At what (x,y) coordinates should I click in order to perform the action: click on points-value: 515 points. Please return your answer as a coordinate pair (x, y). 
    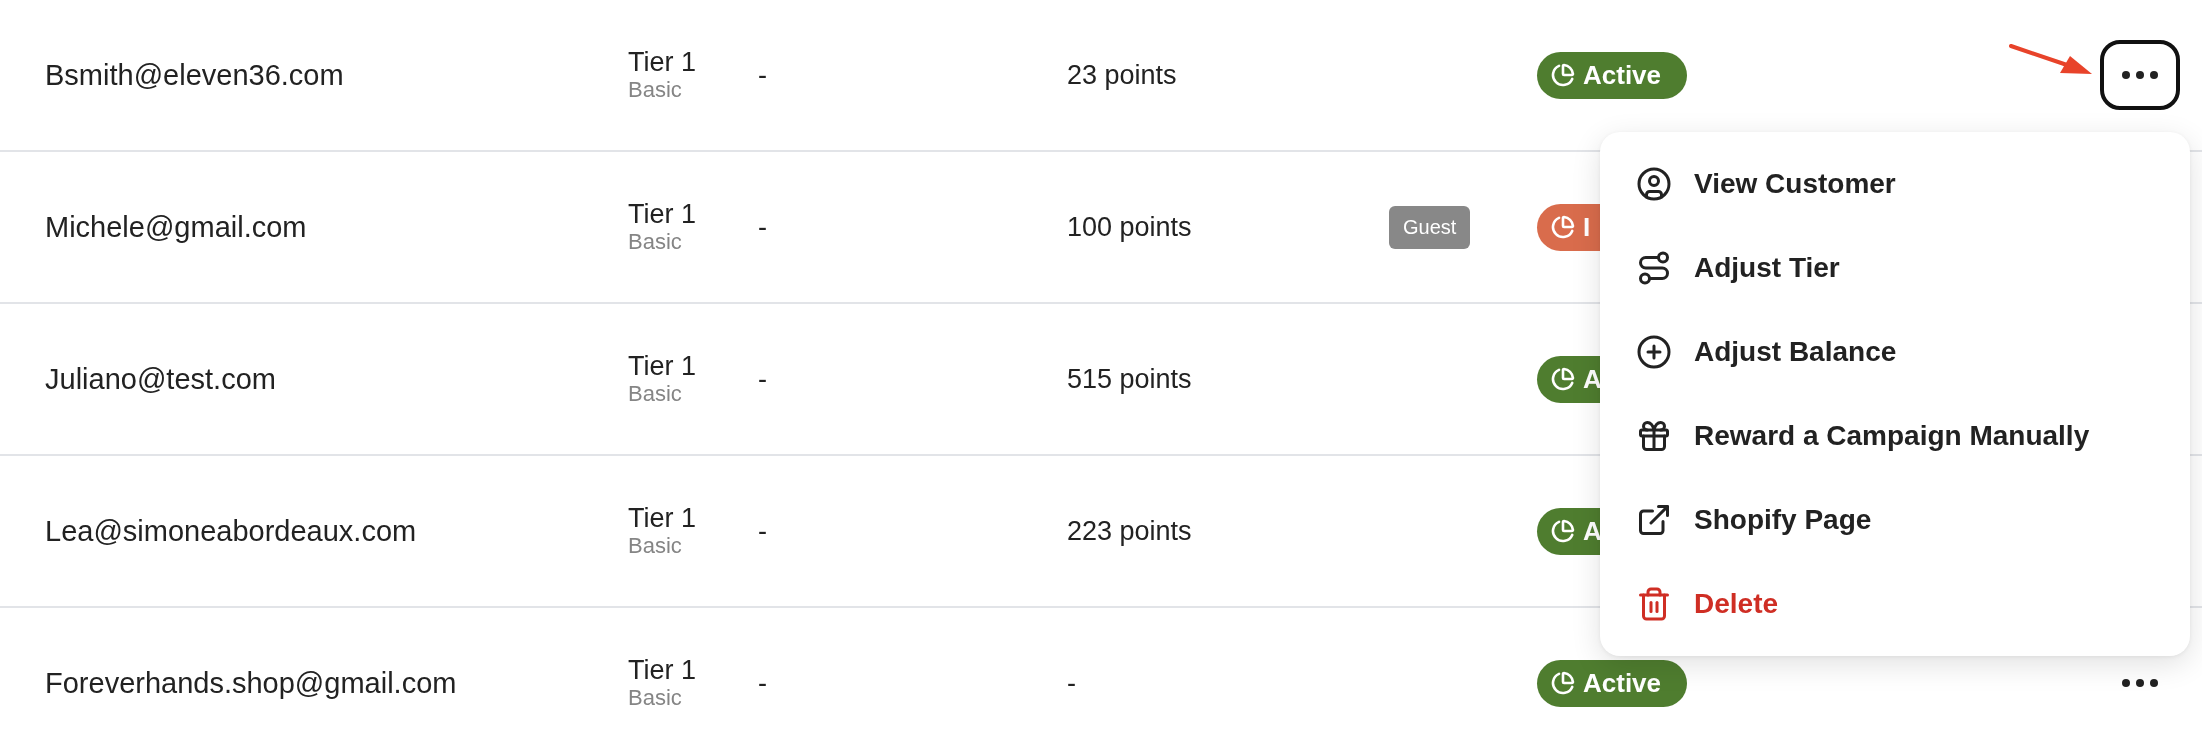
    Looking at the image, I should click on (1129, 379).